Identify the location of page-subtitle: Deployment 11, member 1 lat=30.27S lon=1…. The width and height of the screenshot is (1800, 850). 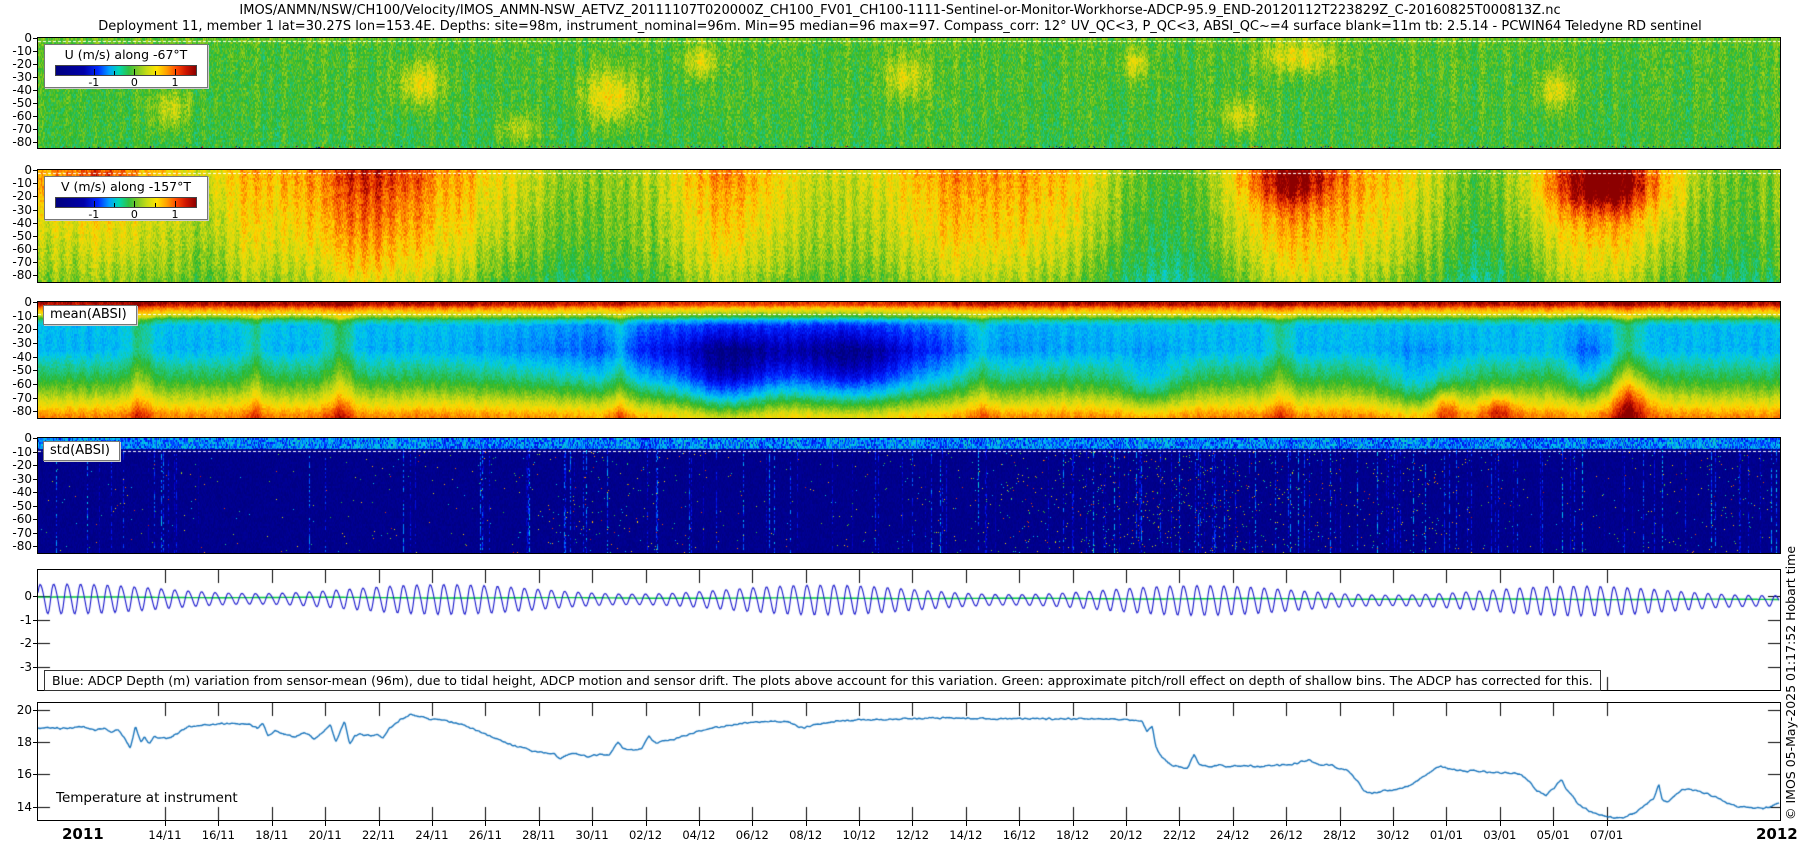
(900, 26).